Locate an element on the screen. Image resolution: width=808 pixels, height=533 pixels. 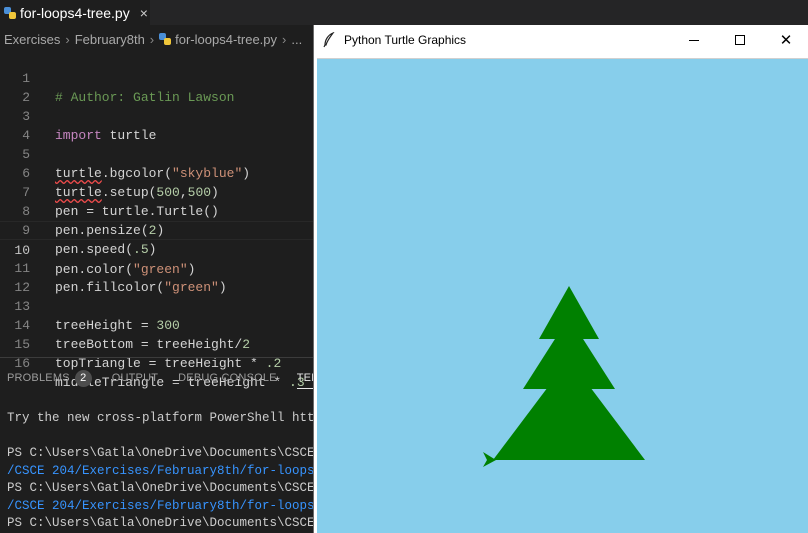
tab-filename: for-loops4-tree.py is located at coordinates (75, 12).